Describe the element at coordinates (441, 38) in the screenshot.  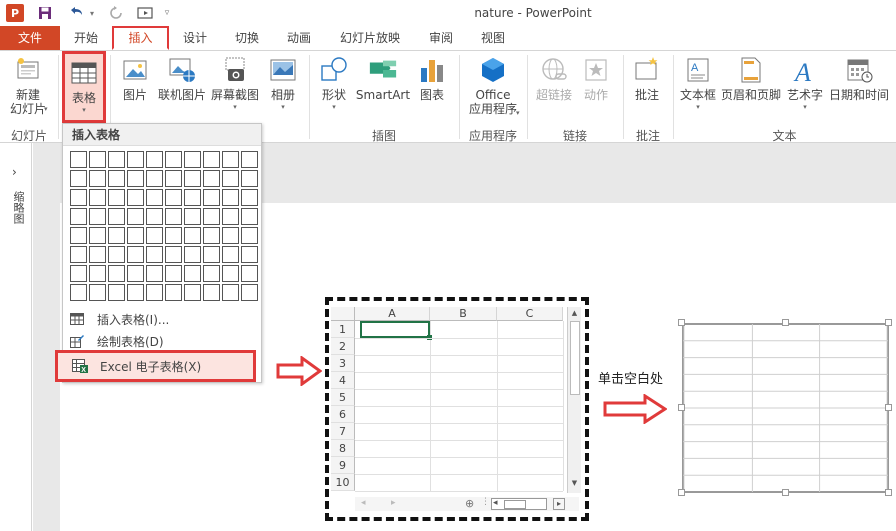
I see `tab-review: 审阅` at that location.